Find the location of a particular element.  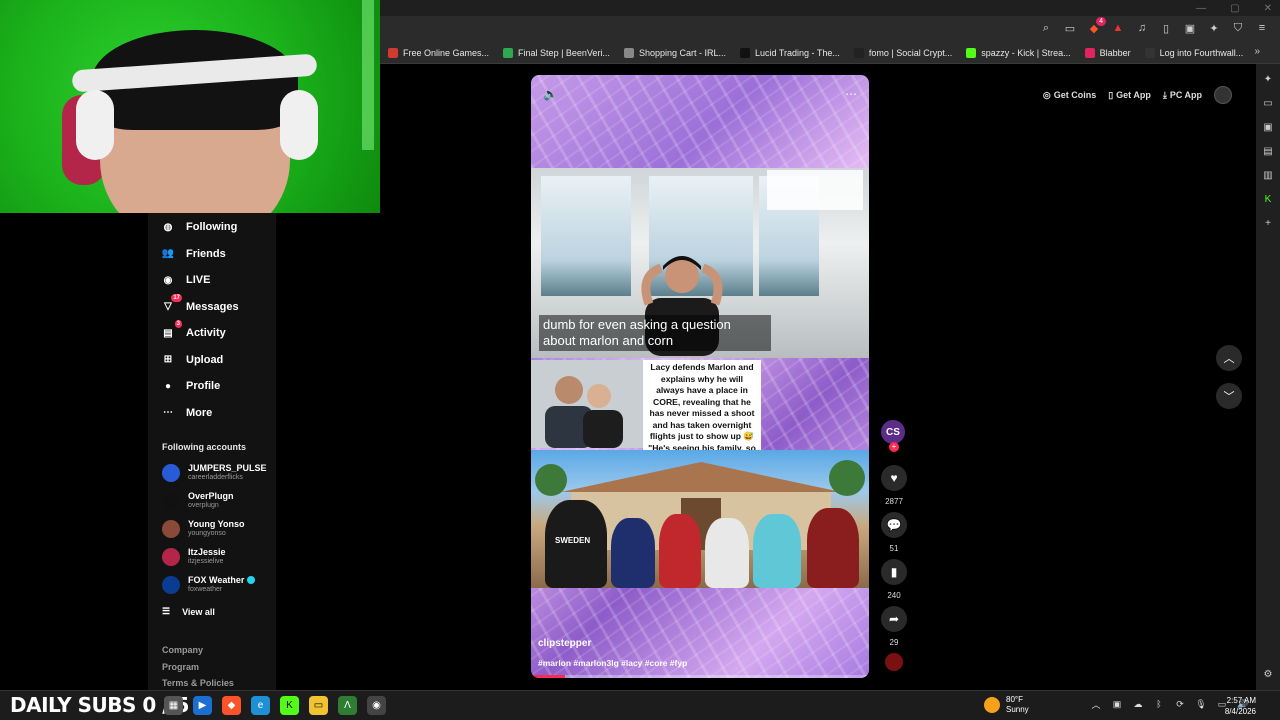

webcam-light-strip is located at coordinates (368, 75).